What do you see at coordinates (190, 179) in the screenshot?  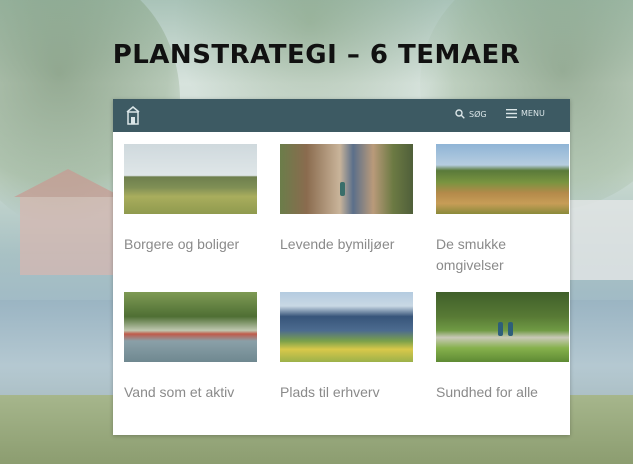 I see `town-field-photo` at bounding box center [190, 179].